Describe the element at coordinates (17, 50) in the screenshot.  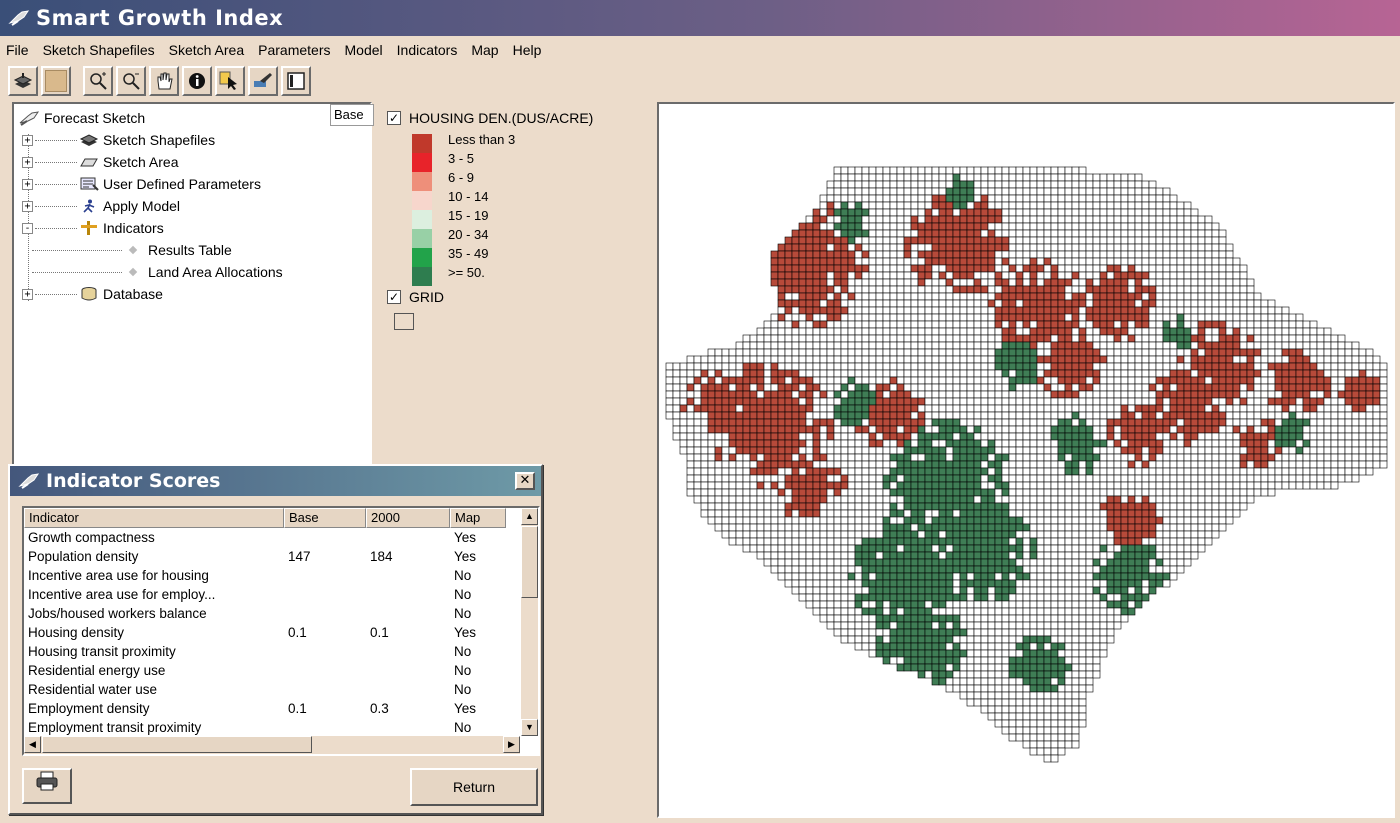
I see `menu-file: File` at that location.